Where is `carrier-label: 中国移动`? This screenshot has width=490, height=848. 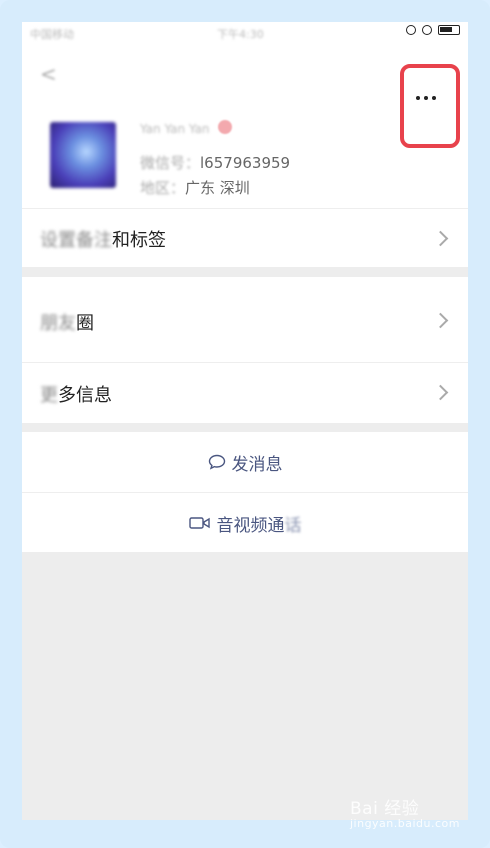 carrier-label: 中国移动 is located at coordinates (52, 34).